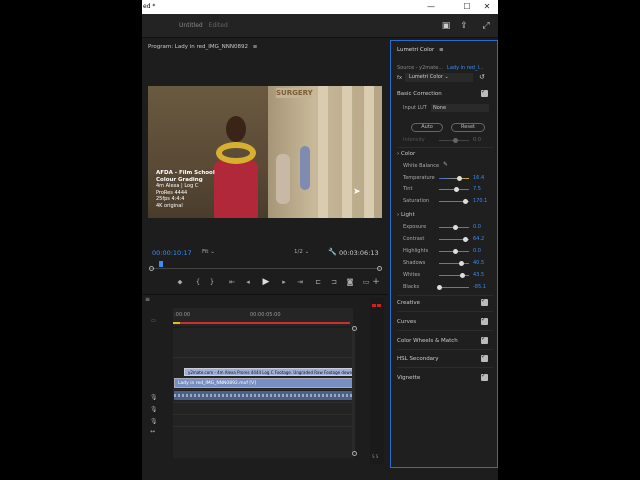  Describe the element at coordinates (152, 431) in the screenshot. I see `track-resize-icon: ↔` at that location.